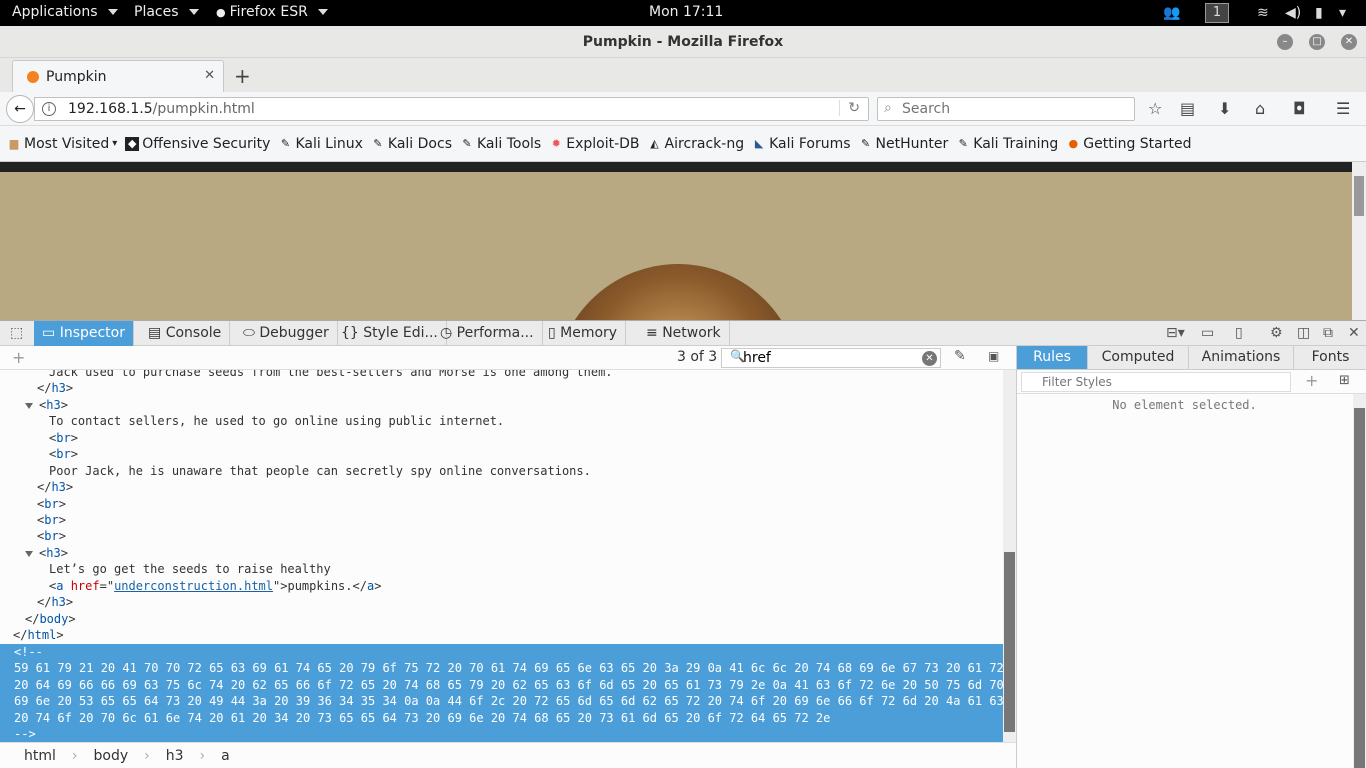  Describe the element at coordinates (50, 619) in the screenshot. I see `markup-closing-tag: </body>` at that location.